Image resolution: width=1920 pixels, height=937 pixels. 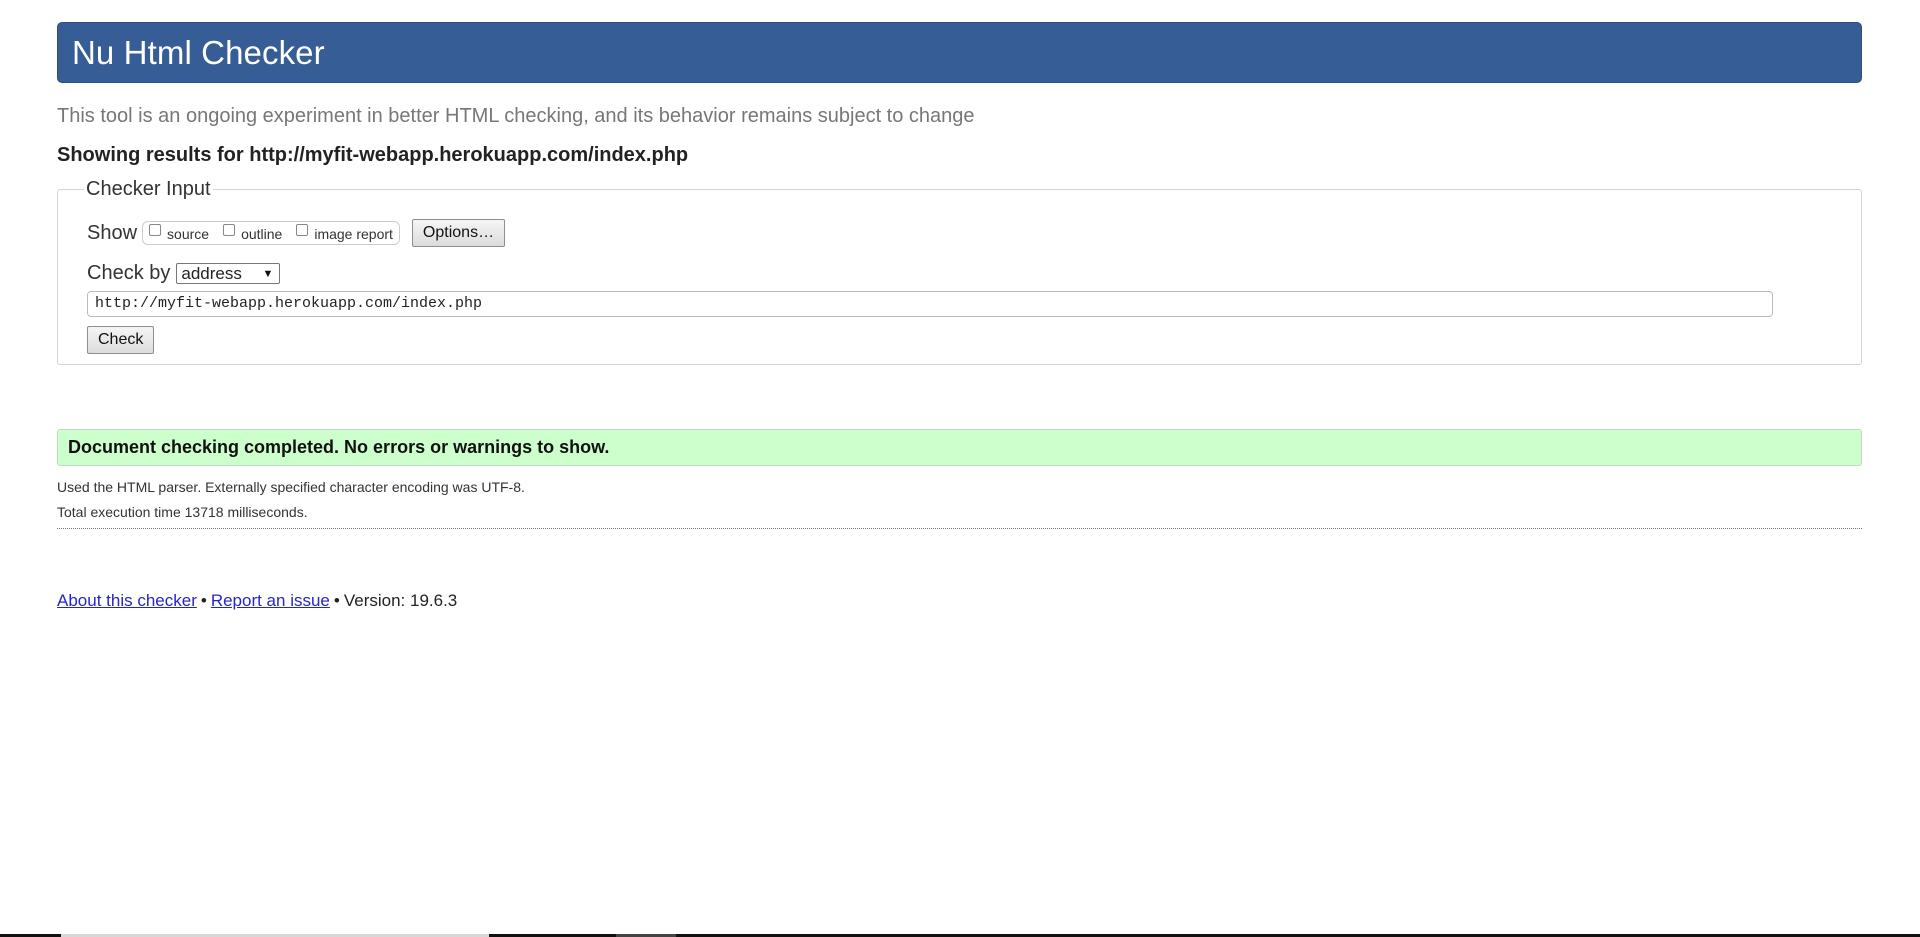 What do you see at coordinates (198, 52) in the screenshot?
I see `page-title: Nu Html Checker` at bounding box center [198, 52].